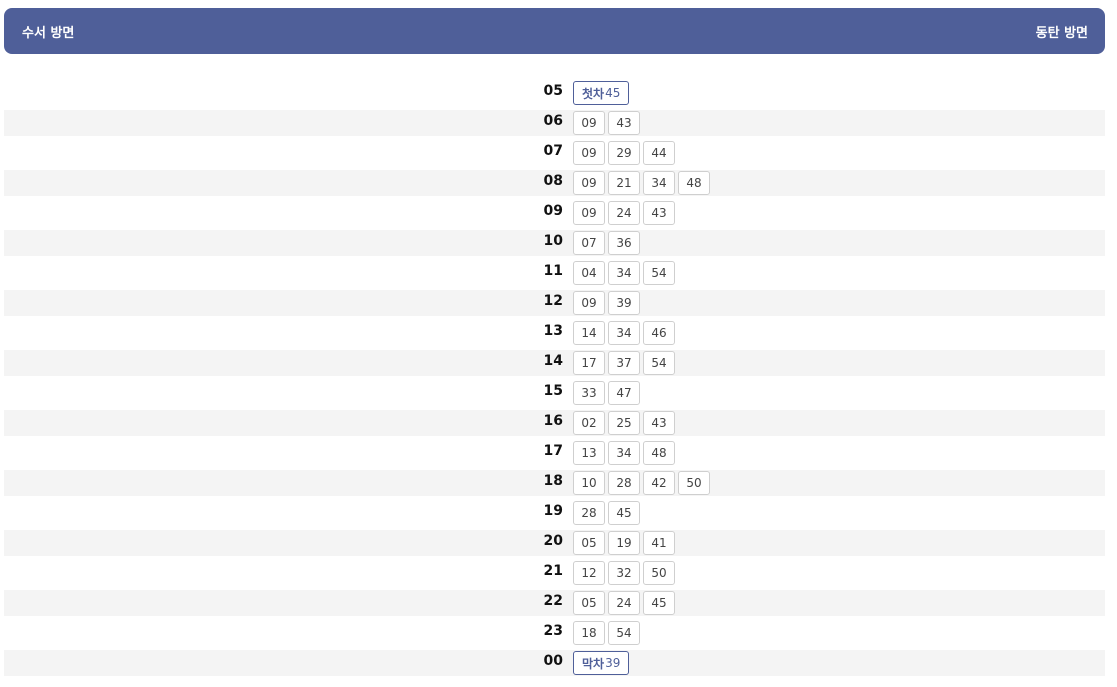 Image resolution: width=1117 pixels, height=687 pixels. I want to click on minute-list: 09 43, so click(606, 123).